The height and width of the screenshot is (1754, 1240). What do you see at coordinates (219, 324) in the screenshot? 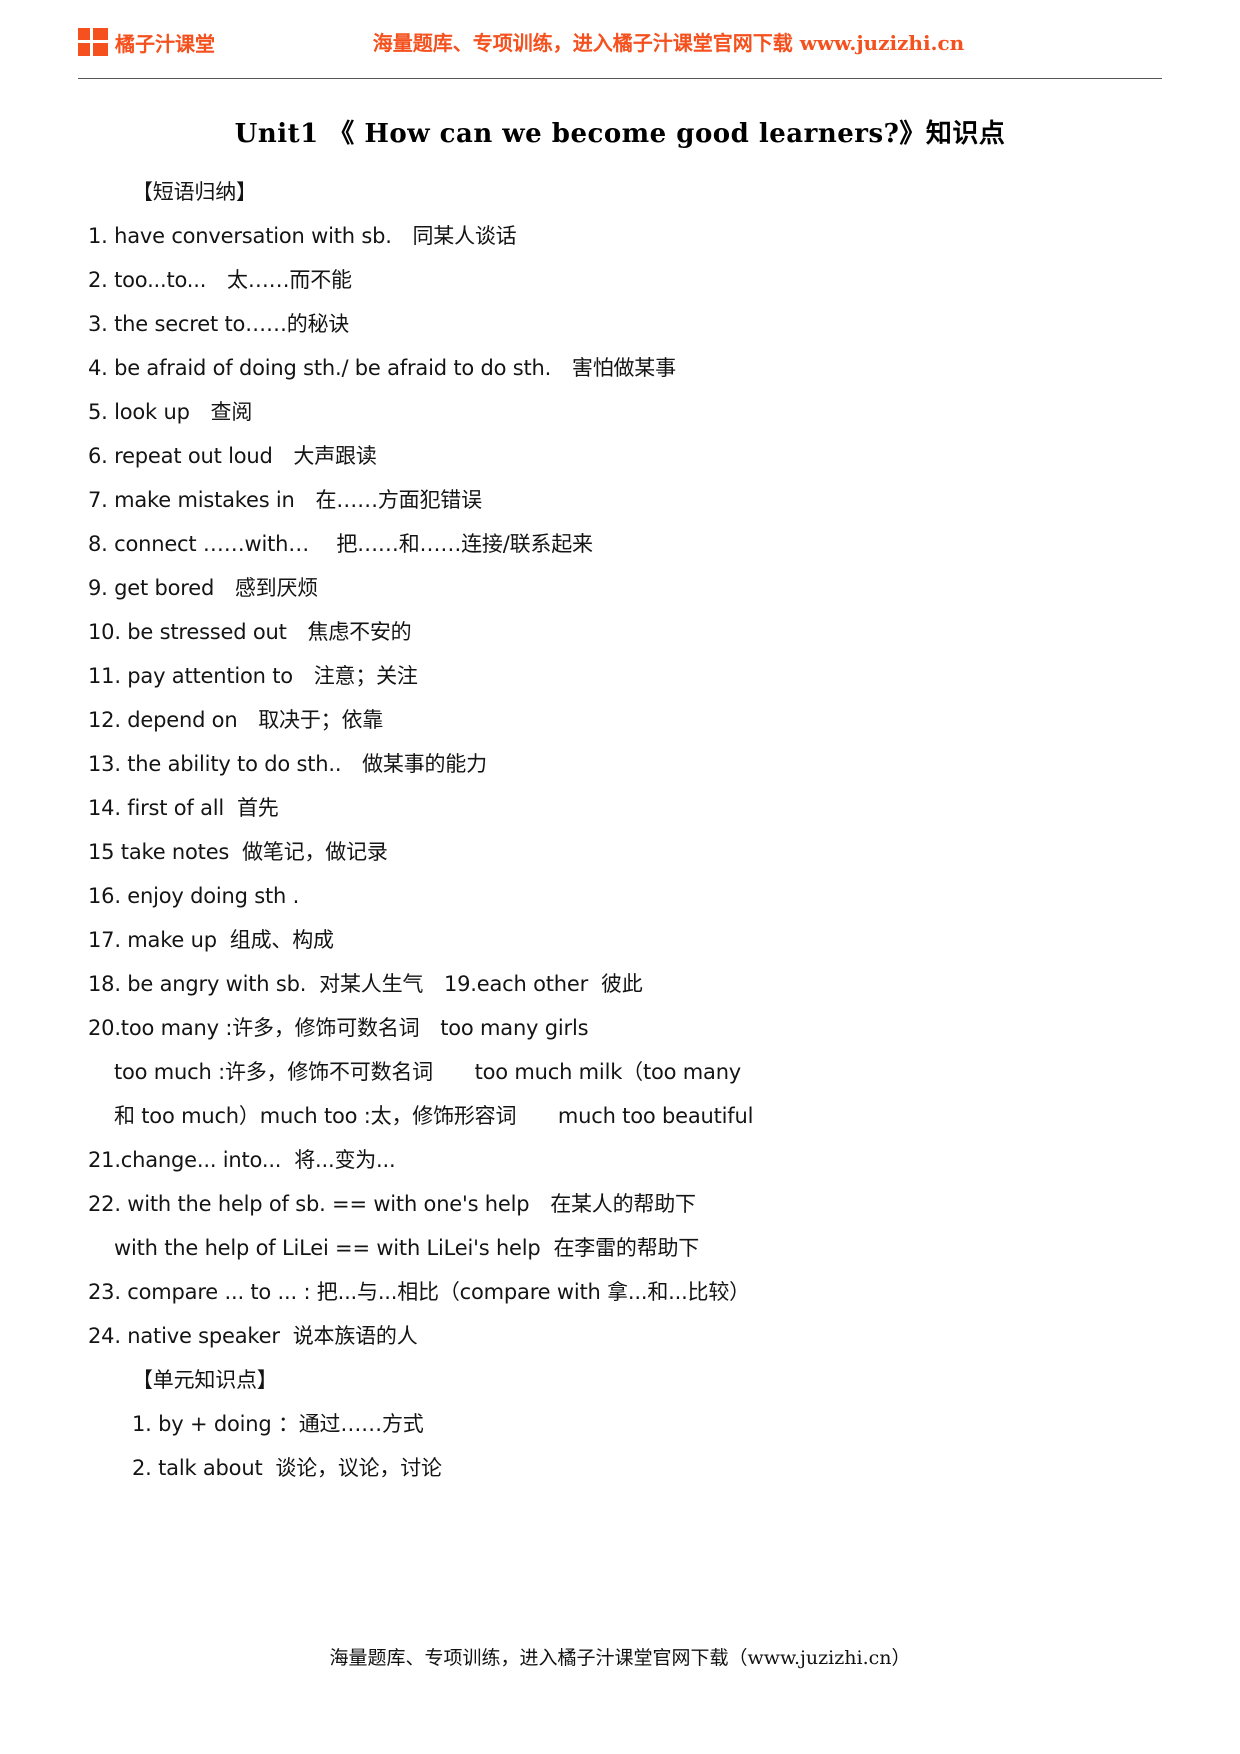
I see `list-item: 3. the secret to……的秘诀` at bounding box center [219, 324].